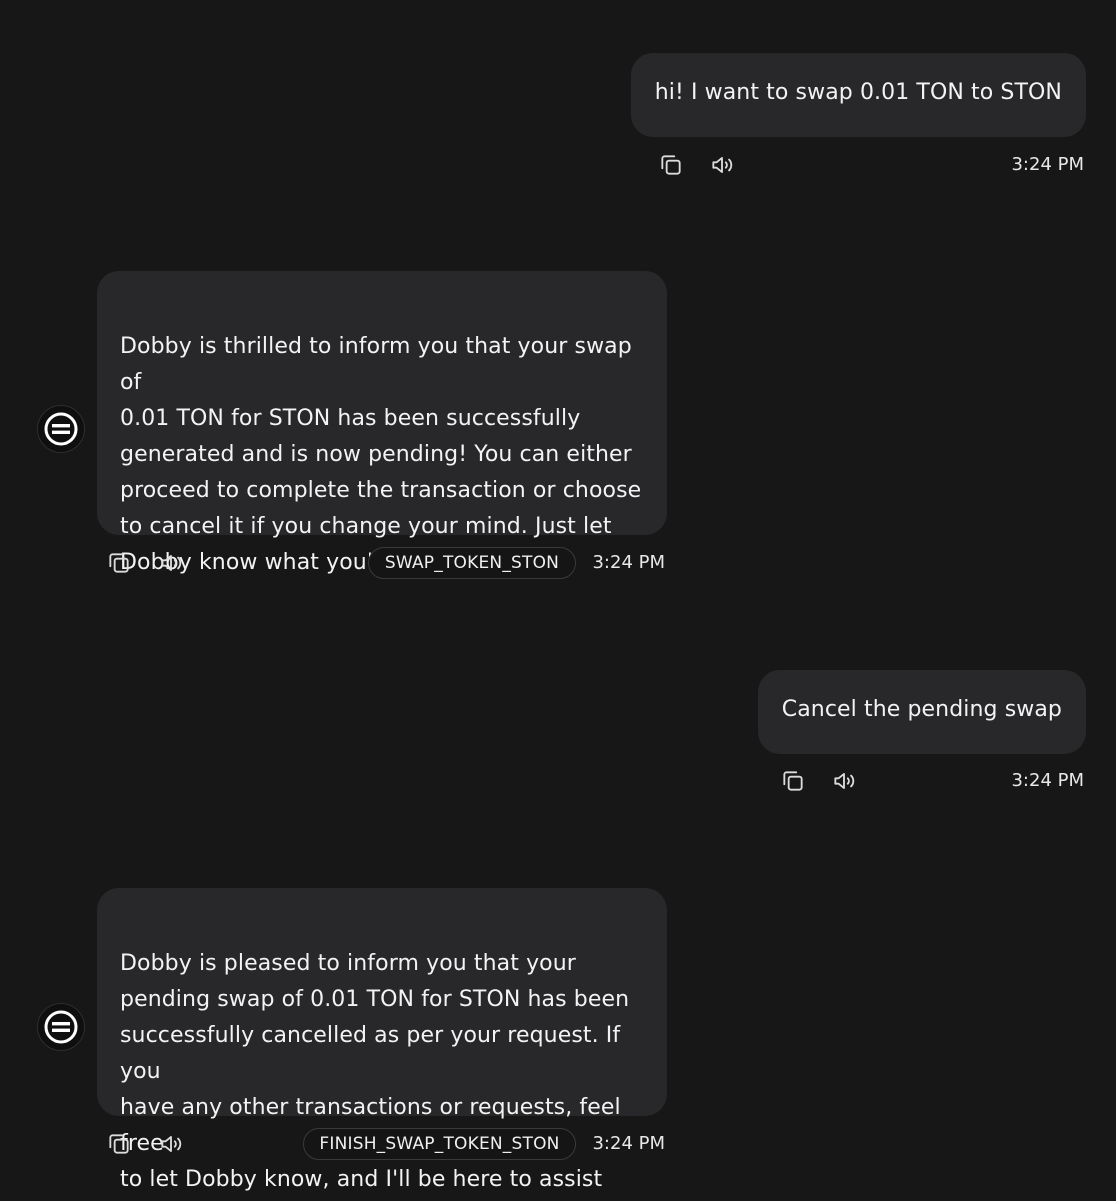 The image size is (1116, 1201). I want to click on action-tag: SWAP_TOKEN_STON, so click(472, 563).